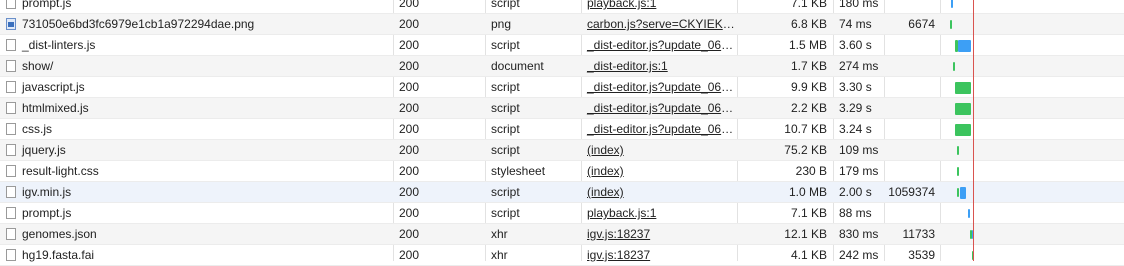 The width and height of the screenshot is (1124, 266). Describe the element at coordinates (499, 255) in the screenshot. I see `type-cell: xhr` at that location.